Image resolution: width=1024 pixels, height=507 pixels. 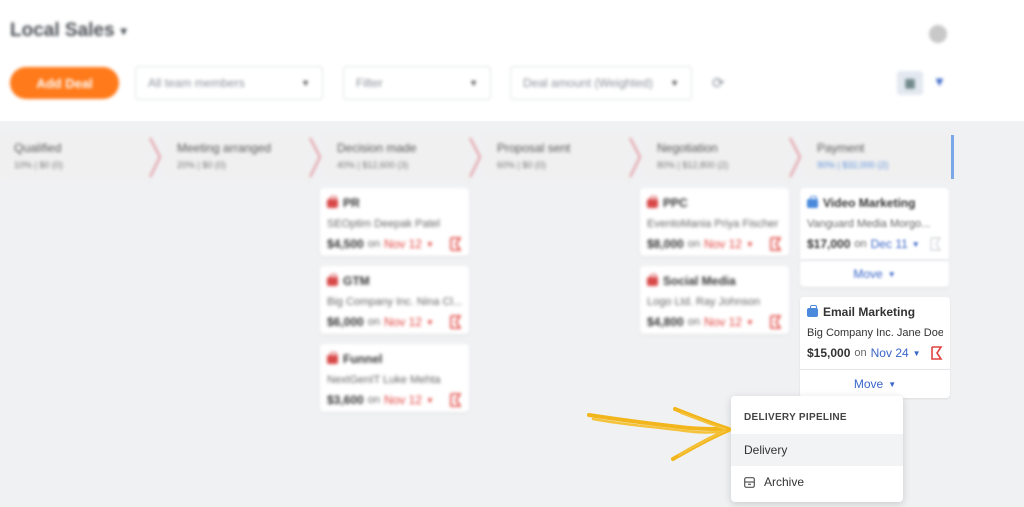 I want to click on chevron-down-icon: ▾, so click(x=123, y=31).